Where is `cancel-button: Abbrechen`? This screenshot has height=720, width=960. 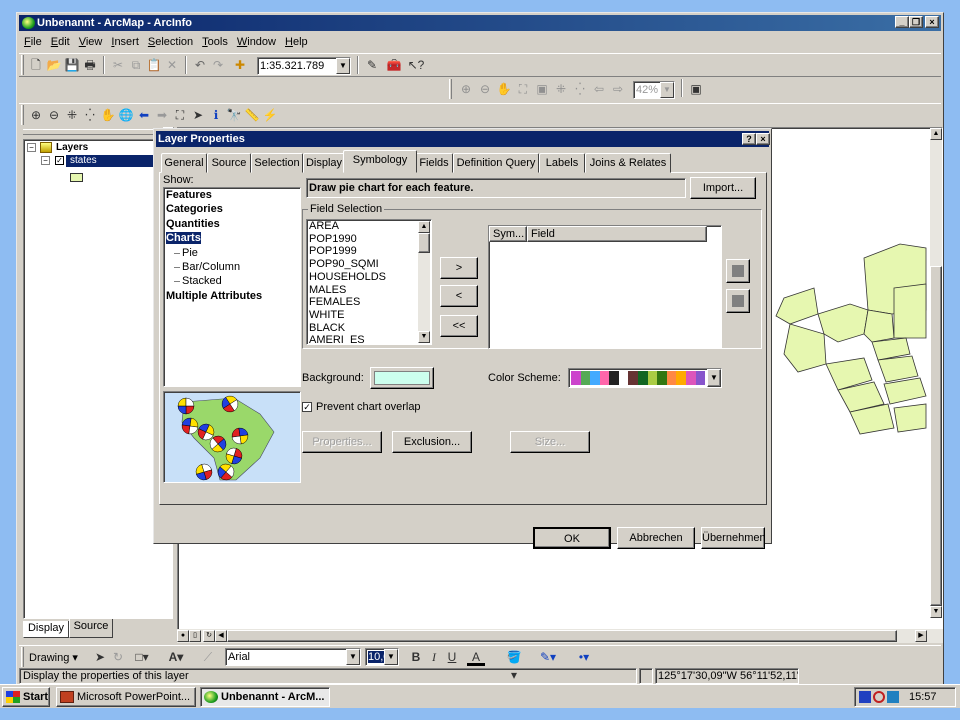
cancel-button: Abbrechen is located at coordinates (656, 538).